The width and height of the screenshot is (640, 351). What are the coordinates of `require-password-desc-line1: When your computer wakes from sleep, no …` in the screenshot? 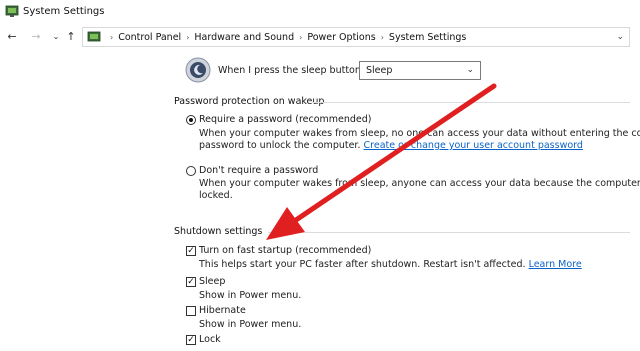 It's located at (419, 133).